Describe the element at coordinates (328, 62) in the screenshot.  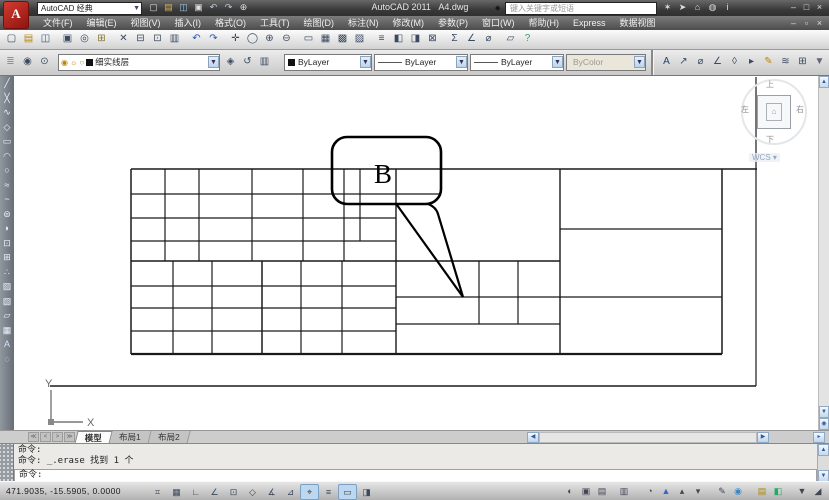
I see `color-dropdown: ByLayer ▼` at that location.